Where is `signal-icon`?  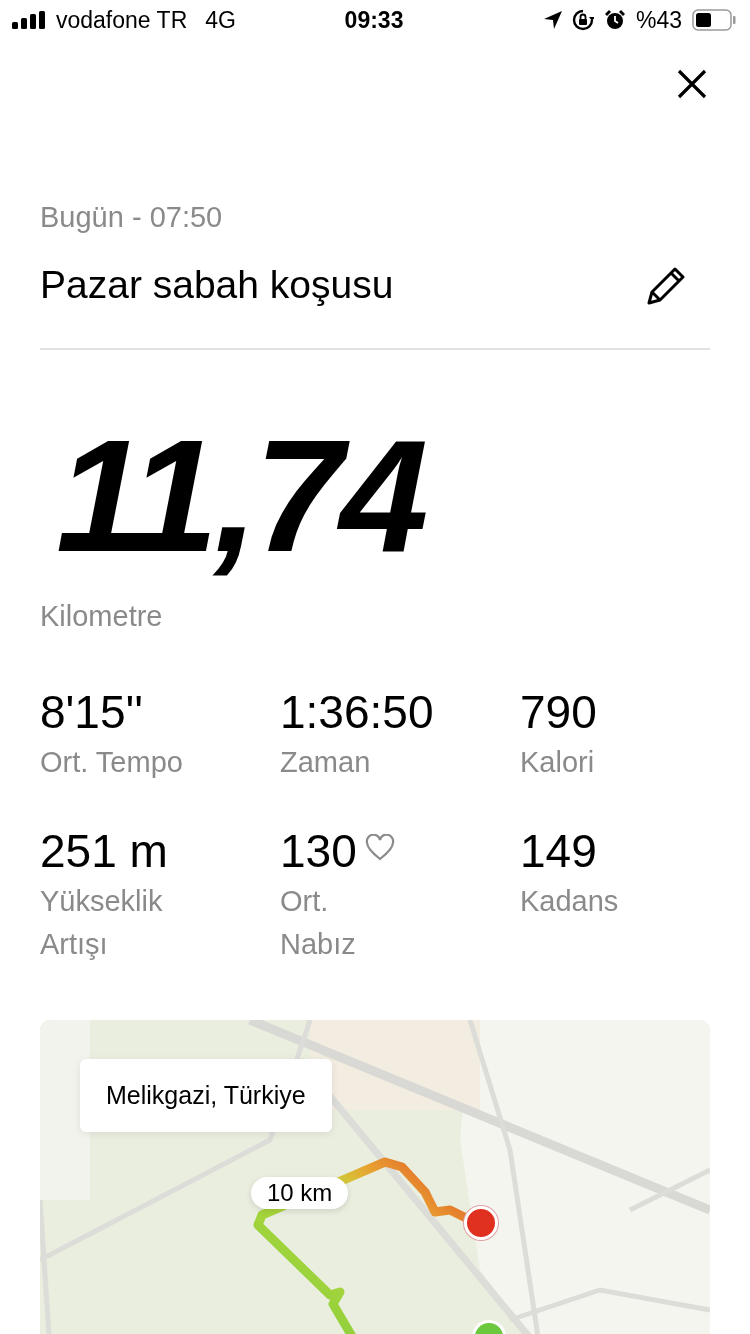
signal-icon is located at coordinates (30, 20).